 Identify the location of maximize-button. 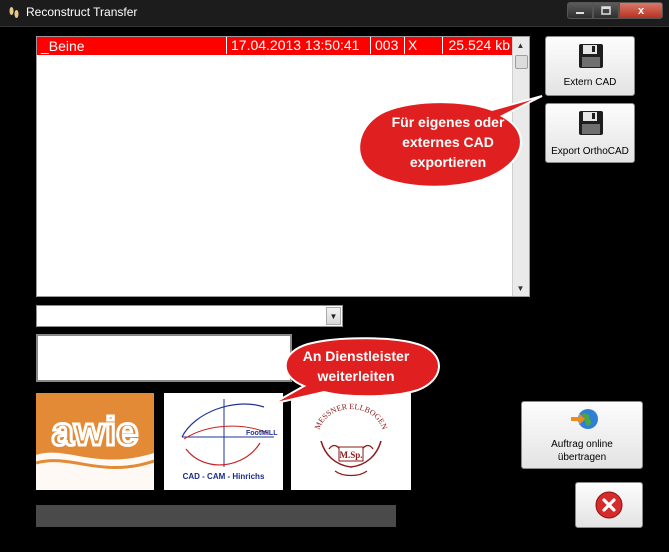
(606, 10).